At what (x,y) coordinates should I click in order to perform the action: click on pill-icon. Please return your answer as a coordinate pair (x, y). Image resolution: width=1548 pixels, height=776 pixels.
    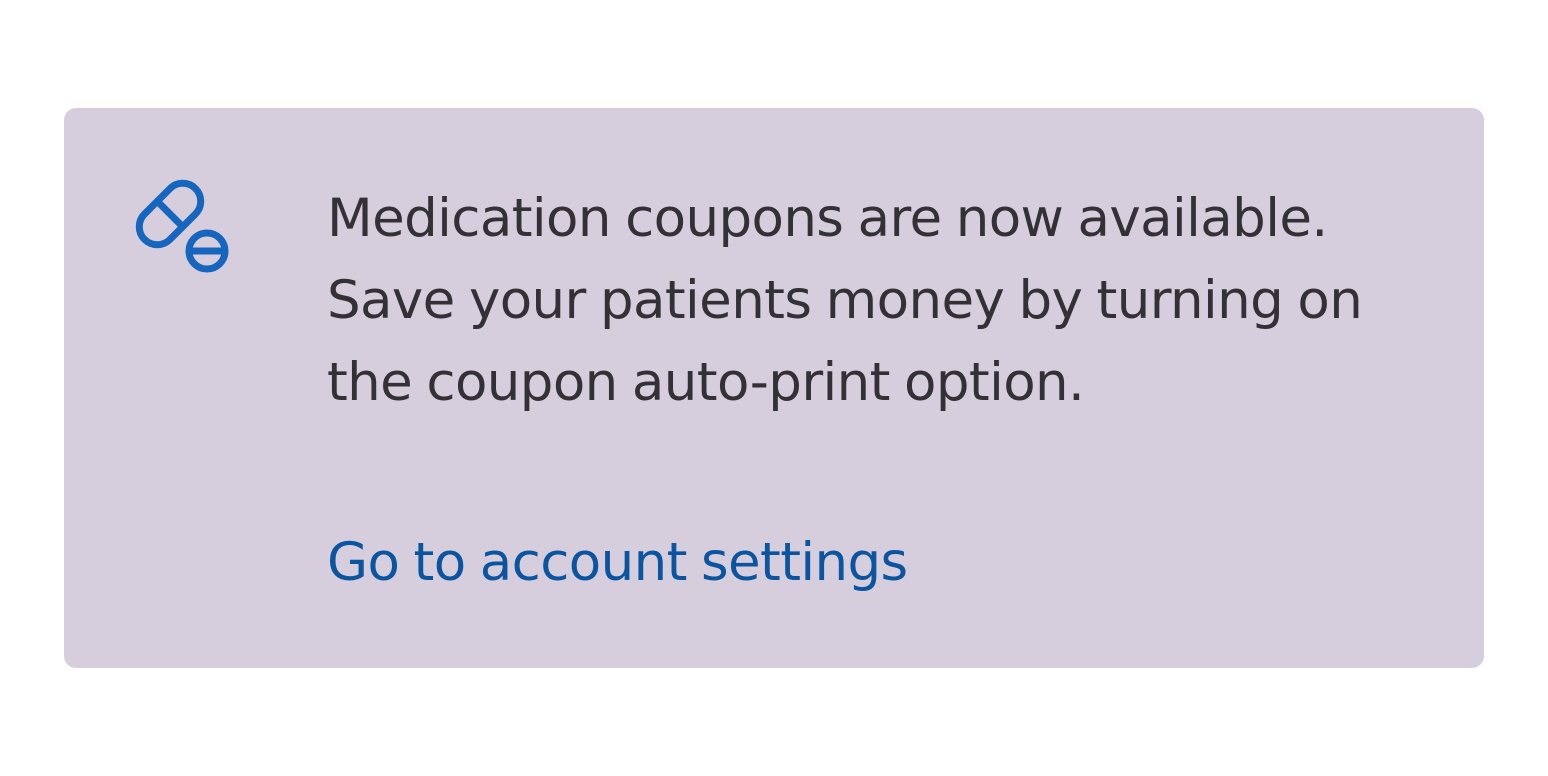
    Looking at the image, I should click on (178, 222).